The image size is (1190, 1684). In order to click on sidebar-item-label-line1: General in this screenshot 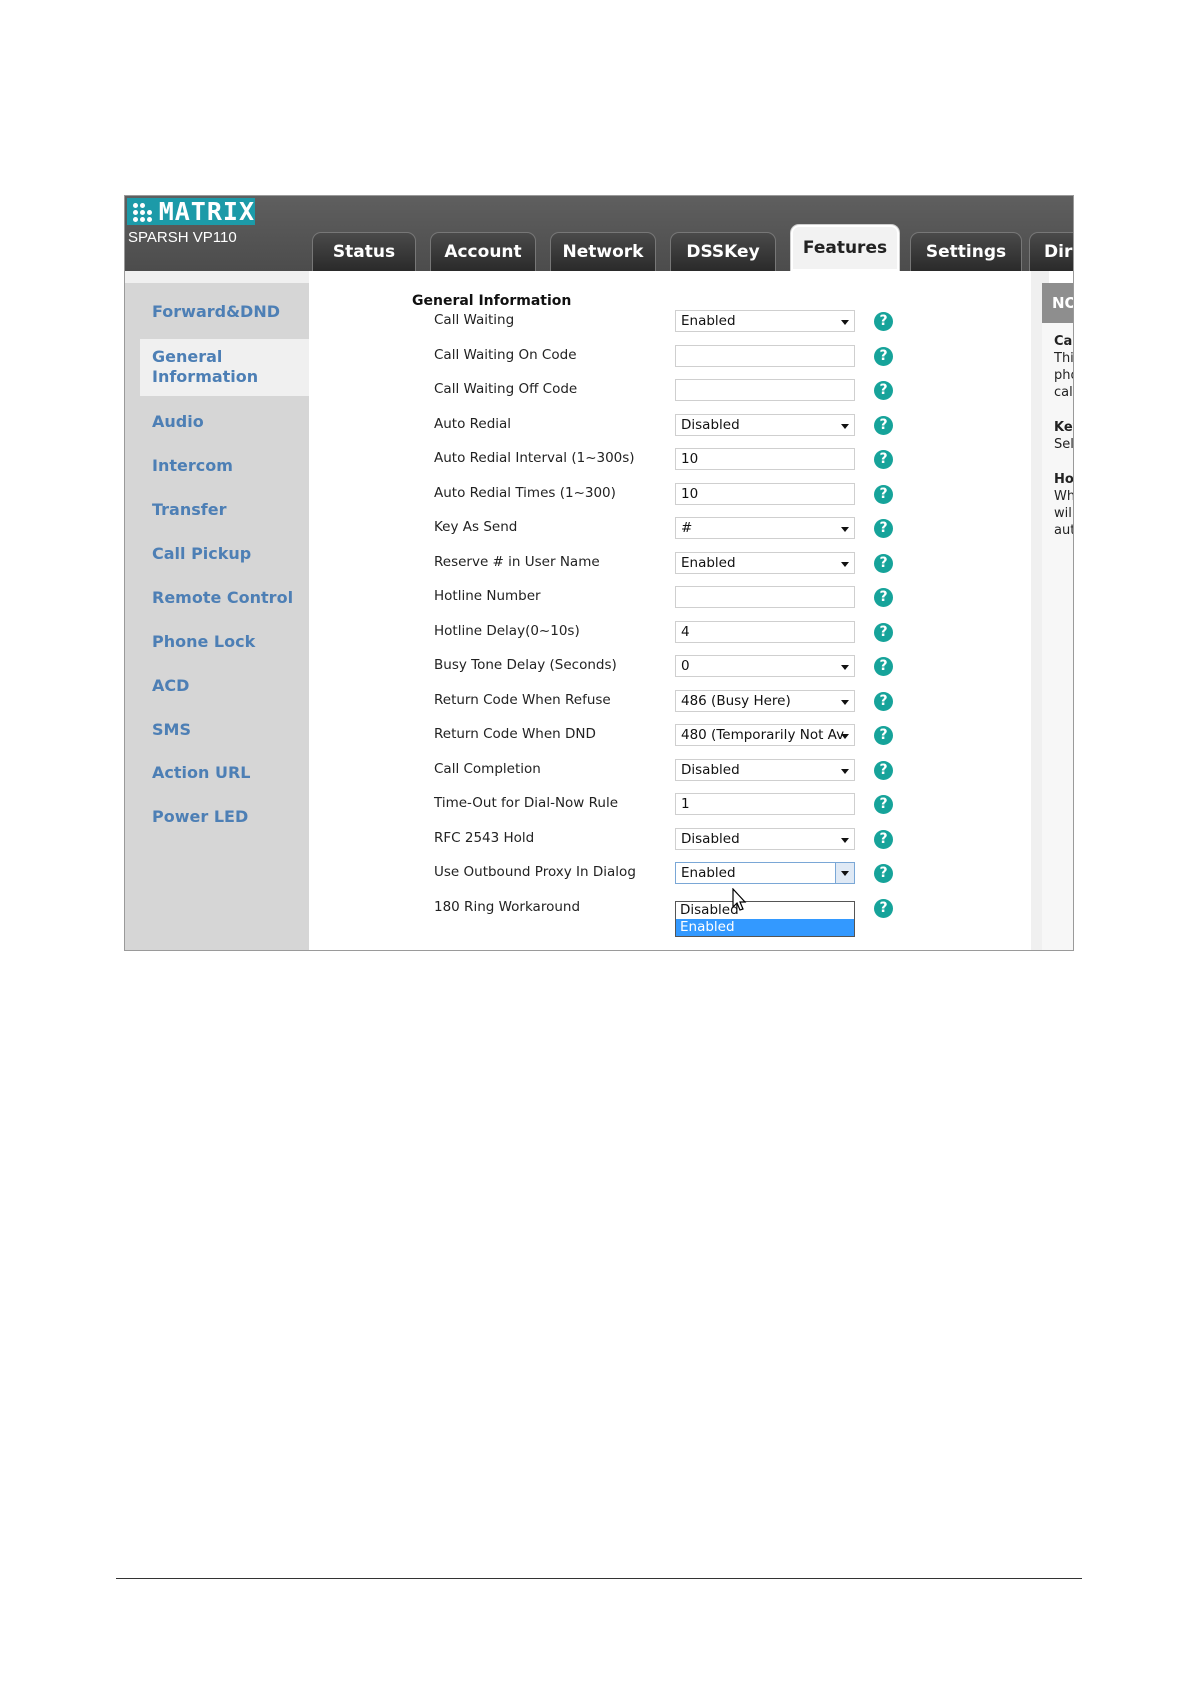, I will do `click(187, 356)`.